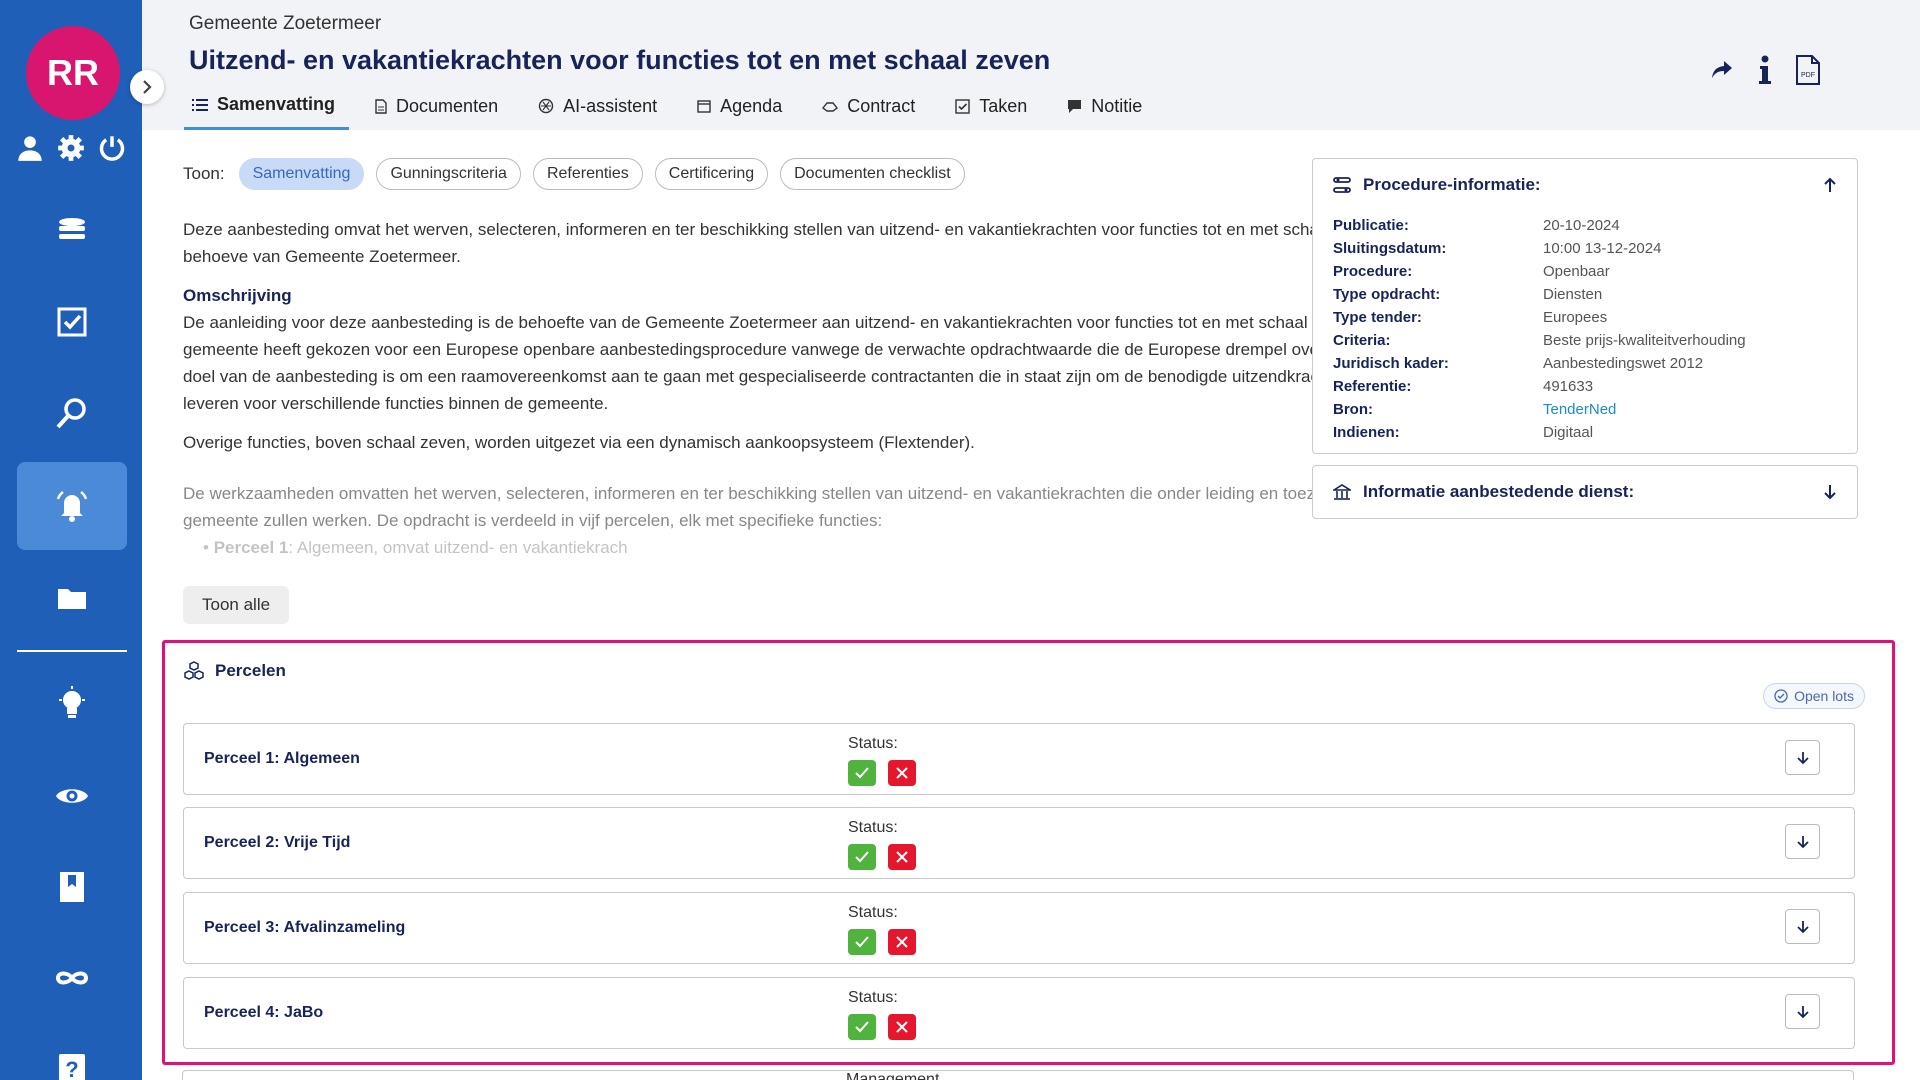 This screenshot has height=1080, width=1920. I want to click on lot-row-partial, so click(1018, 1075).